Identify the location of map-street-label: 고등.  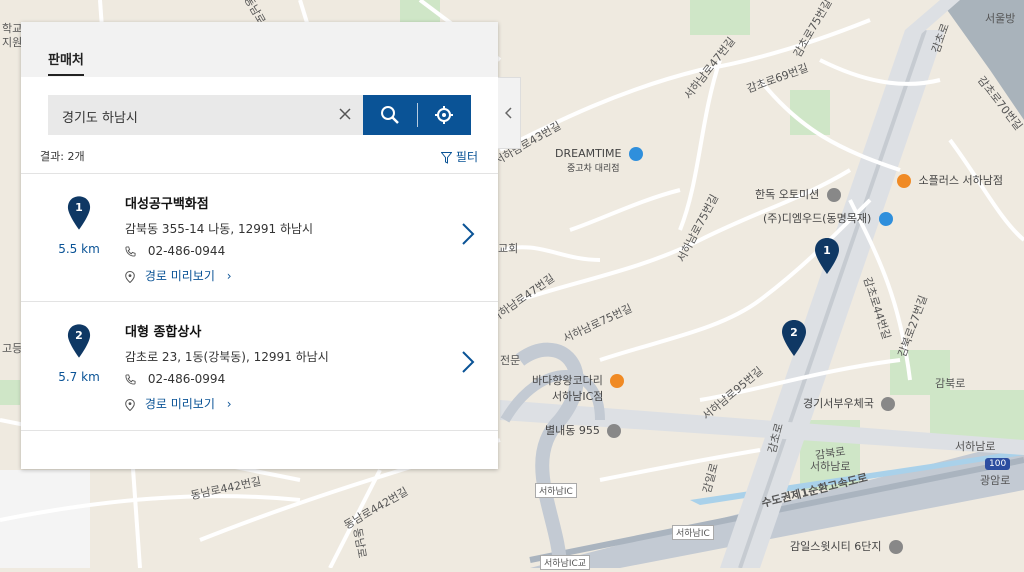
(12, 348).